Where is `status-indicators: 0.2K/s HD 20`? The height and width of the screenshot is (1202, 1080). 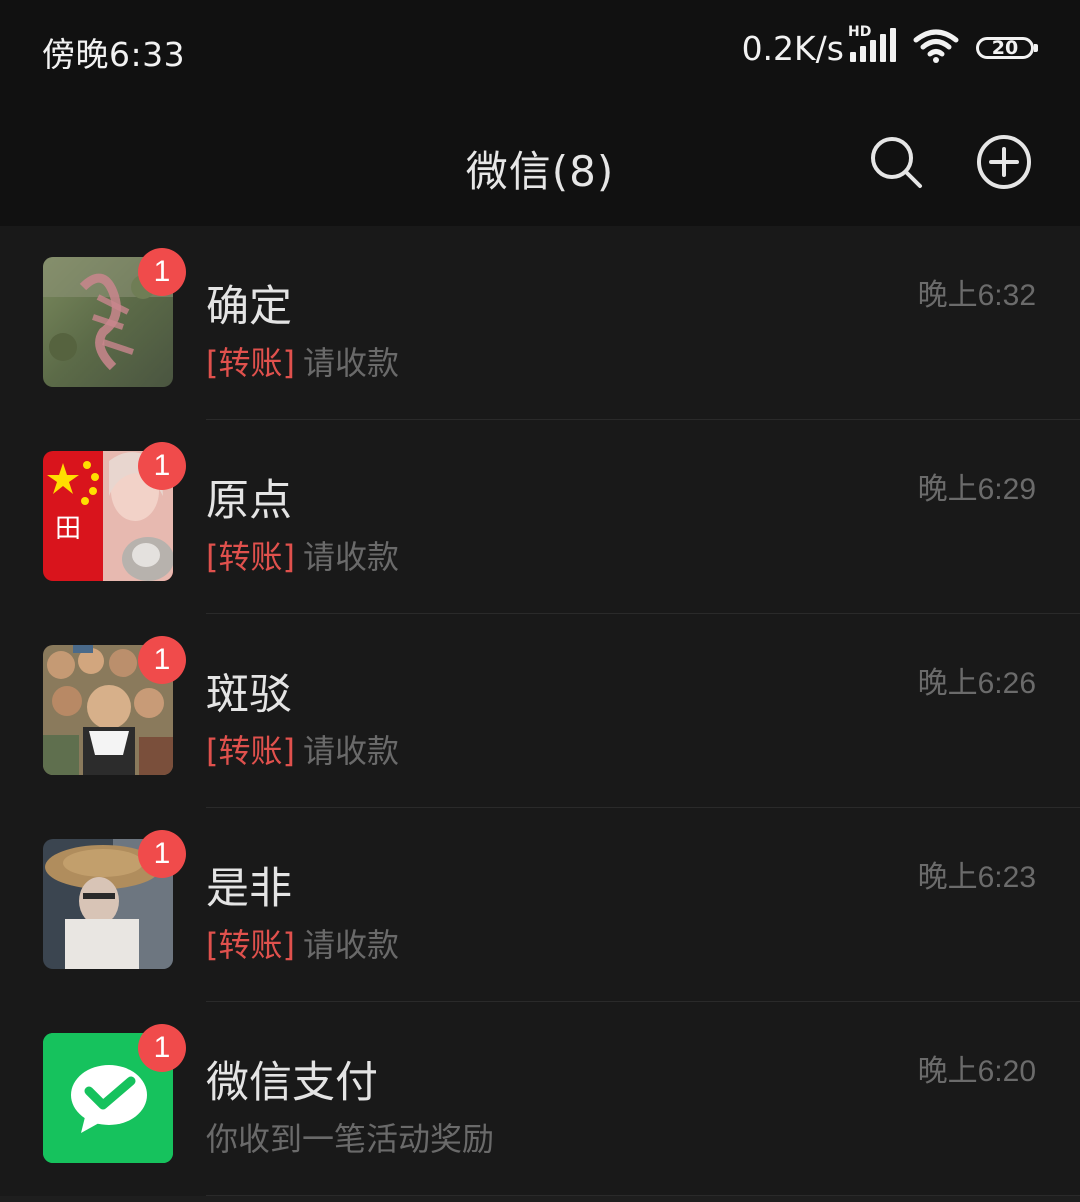 status-indicators: 0.2K/s HD 20 is located at coordinates (889, 47).